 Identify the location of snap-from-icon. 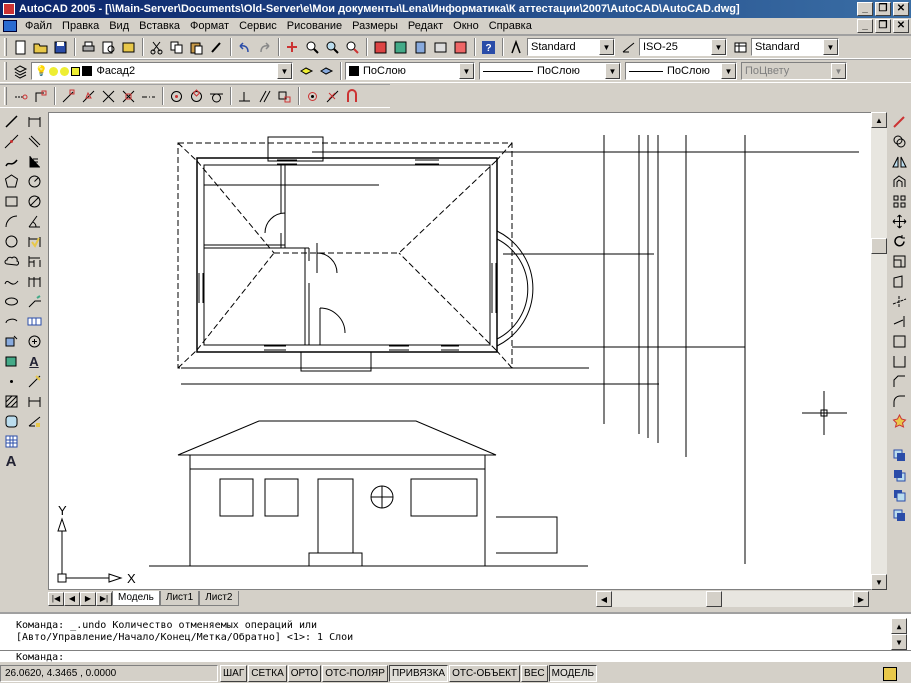
(40, 96).